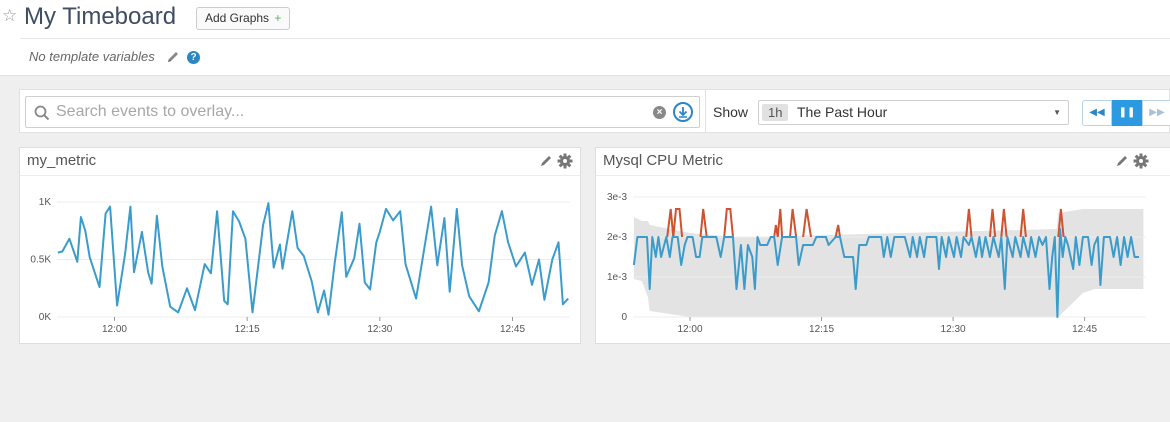 This screenshot has height=422, width=1170. I want to click on rewind-button: ◀◀, so click(1097, 113).